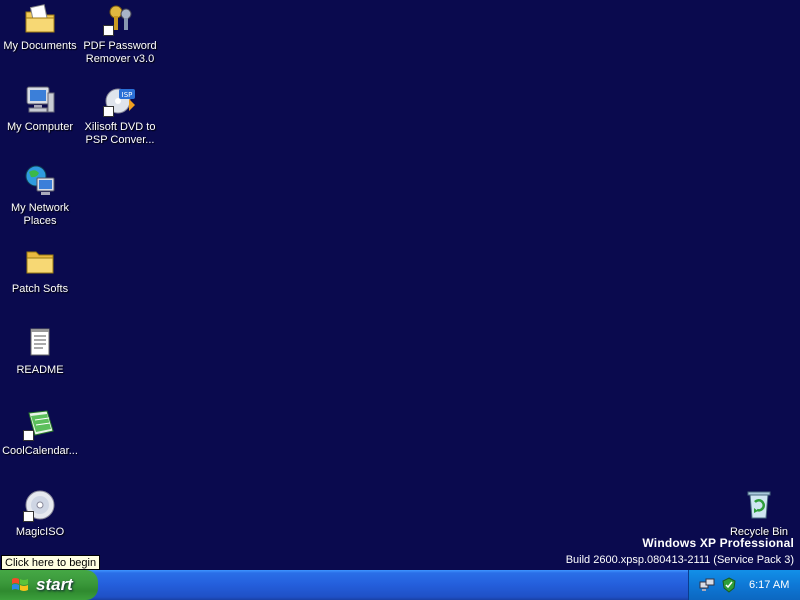 The height and width of the screenshot is (600, 800). Describe the element at coordinates (40, 262) in the screenshot. I see `folder-icon` at that location.